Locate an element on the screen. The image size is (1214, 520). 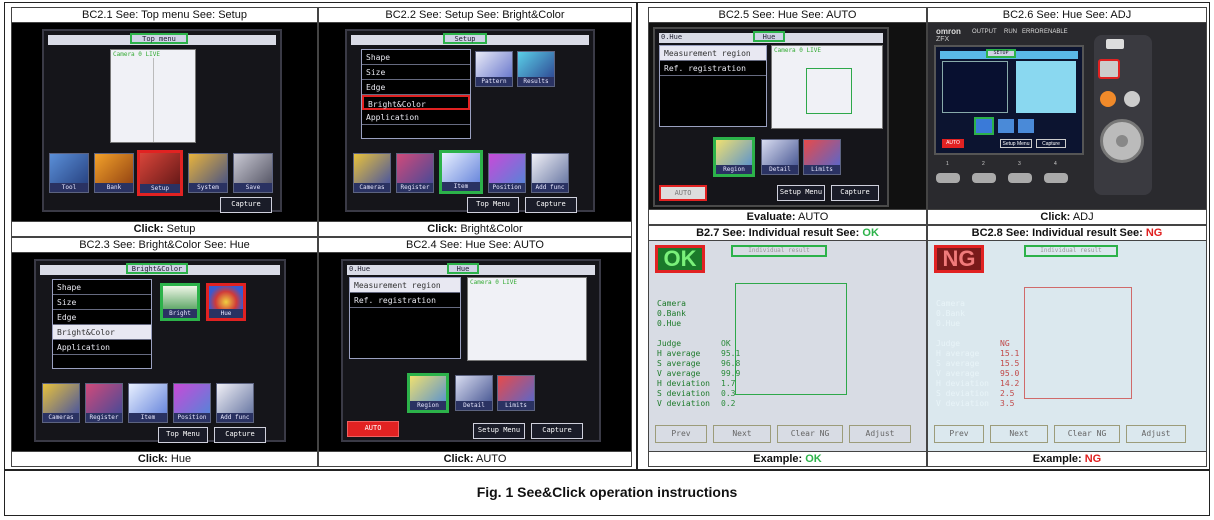
direction-center-key is located at coordinates (1122, 141).